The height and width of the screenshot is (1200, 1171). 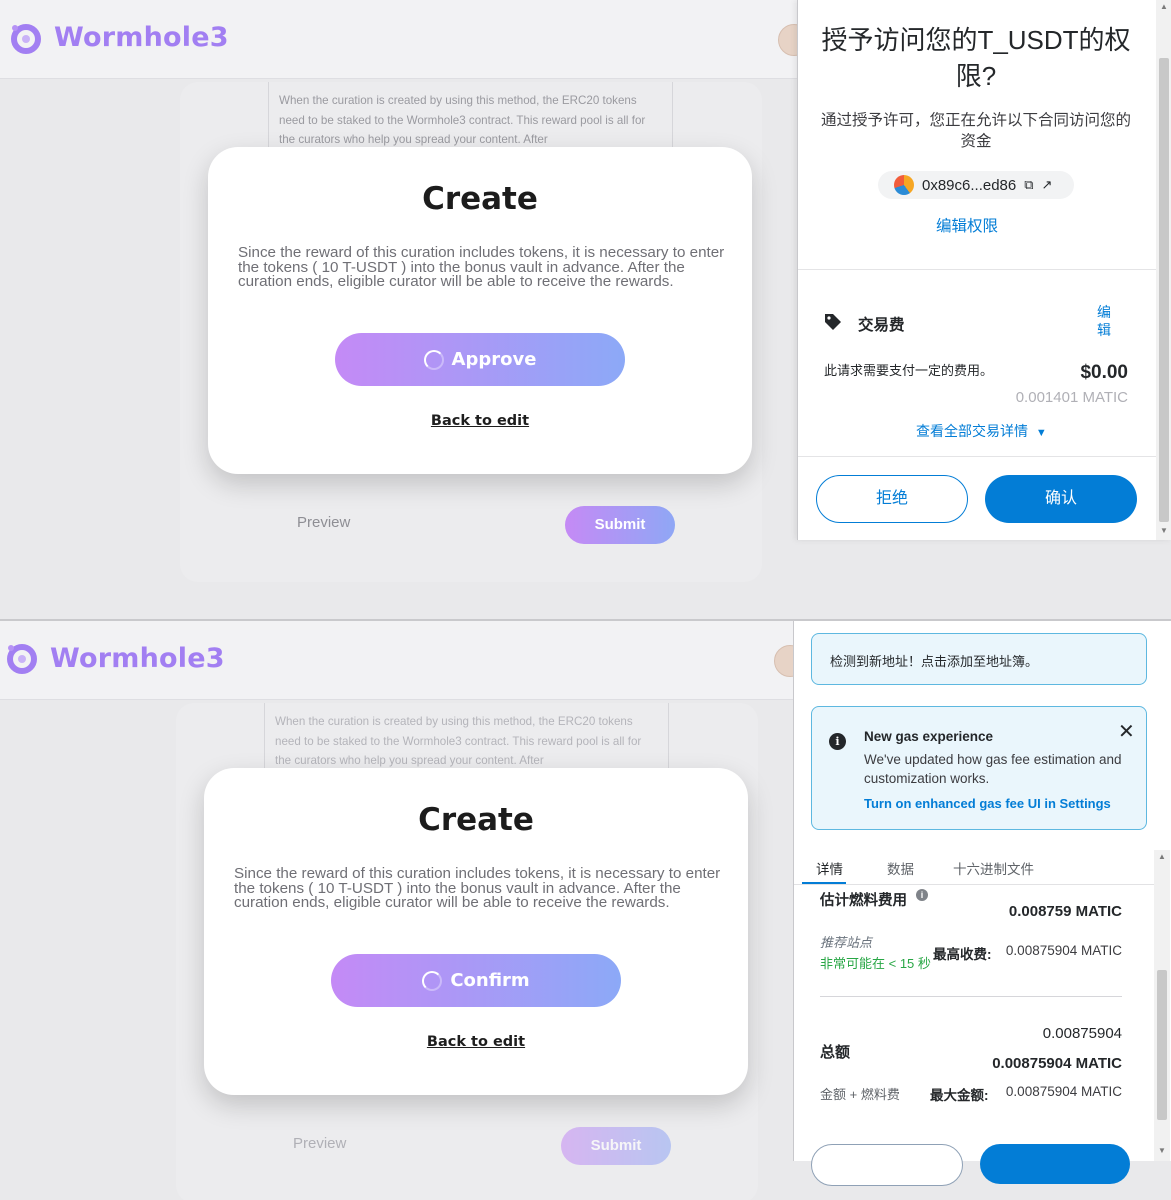 What do you see at coordinates (976, 58) in the screenshot?
I see `approval-title: 授予访问您的T_USDT的权限?` at bounding box center [976, 58].